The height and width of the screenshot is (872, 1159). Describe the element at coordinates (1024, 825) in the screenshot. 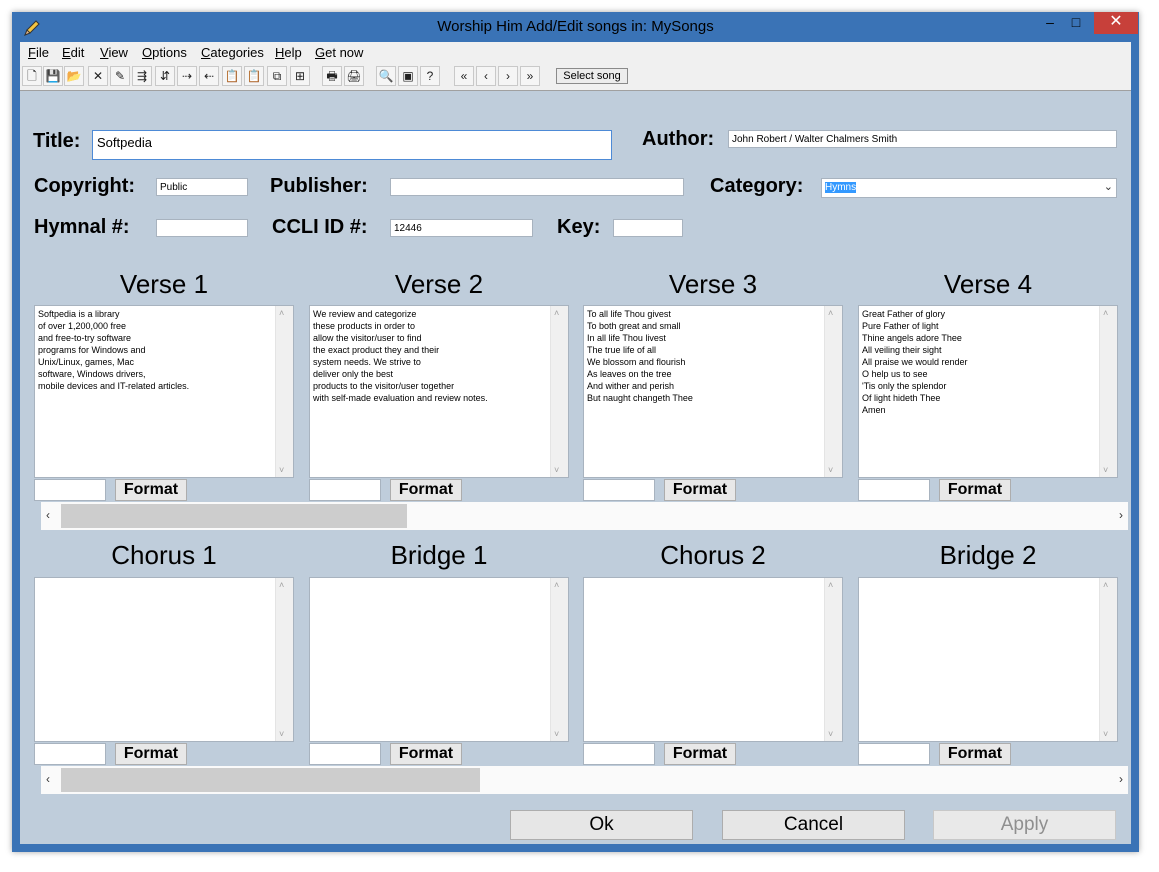

I see `apply-button: Apply` at that location.